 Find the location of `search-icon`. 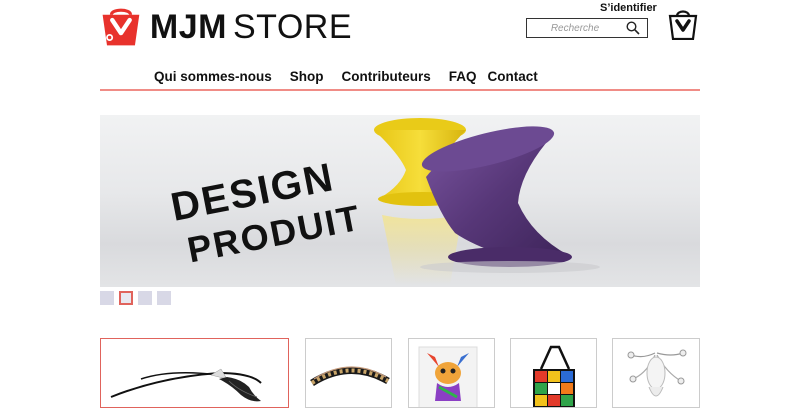

search-icon is located at coordinates (633, 28).